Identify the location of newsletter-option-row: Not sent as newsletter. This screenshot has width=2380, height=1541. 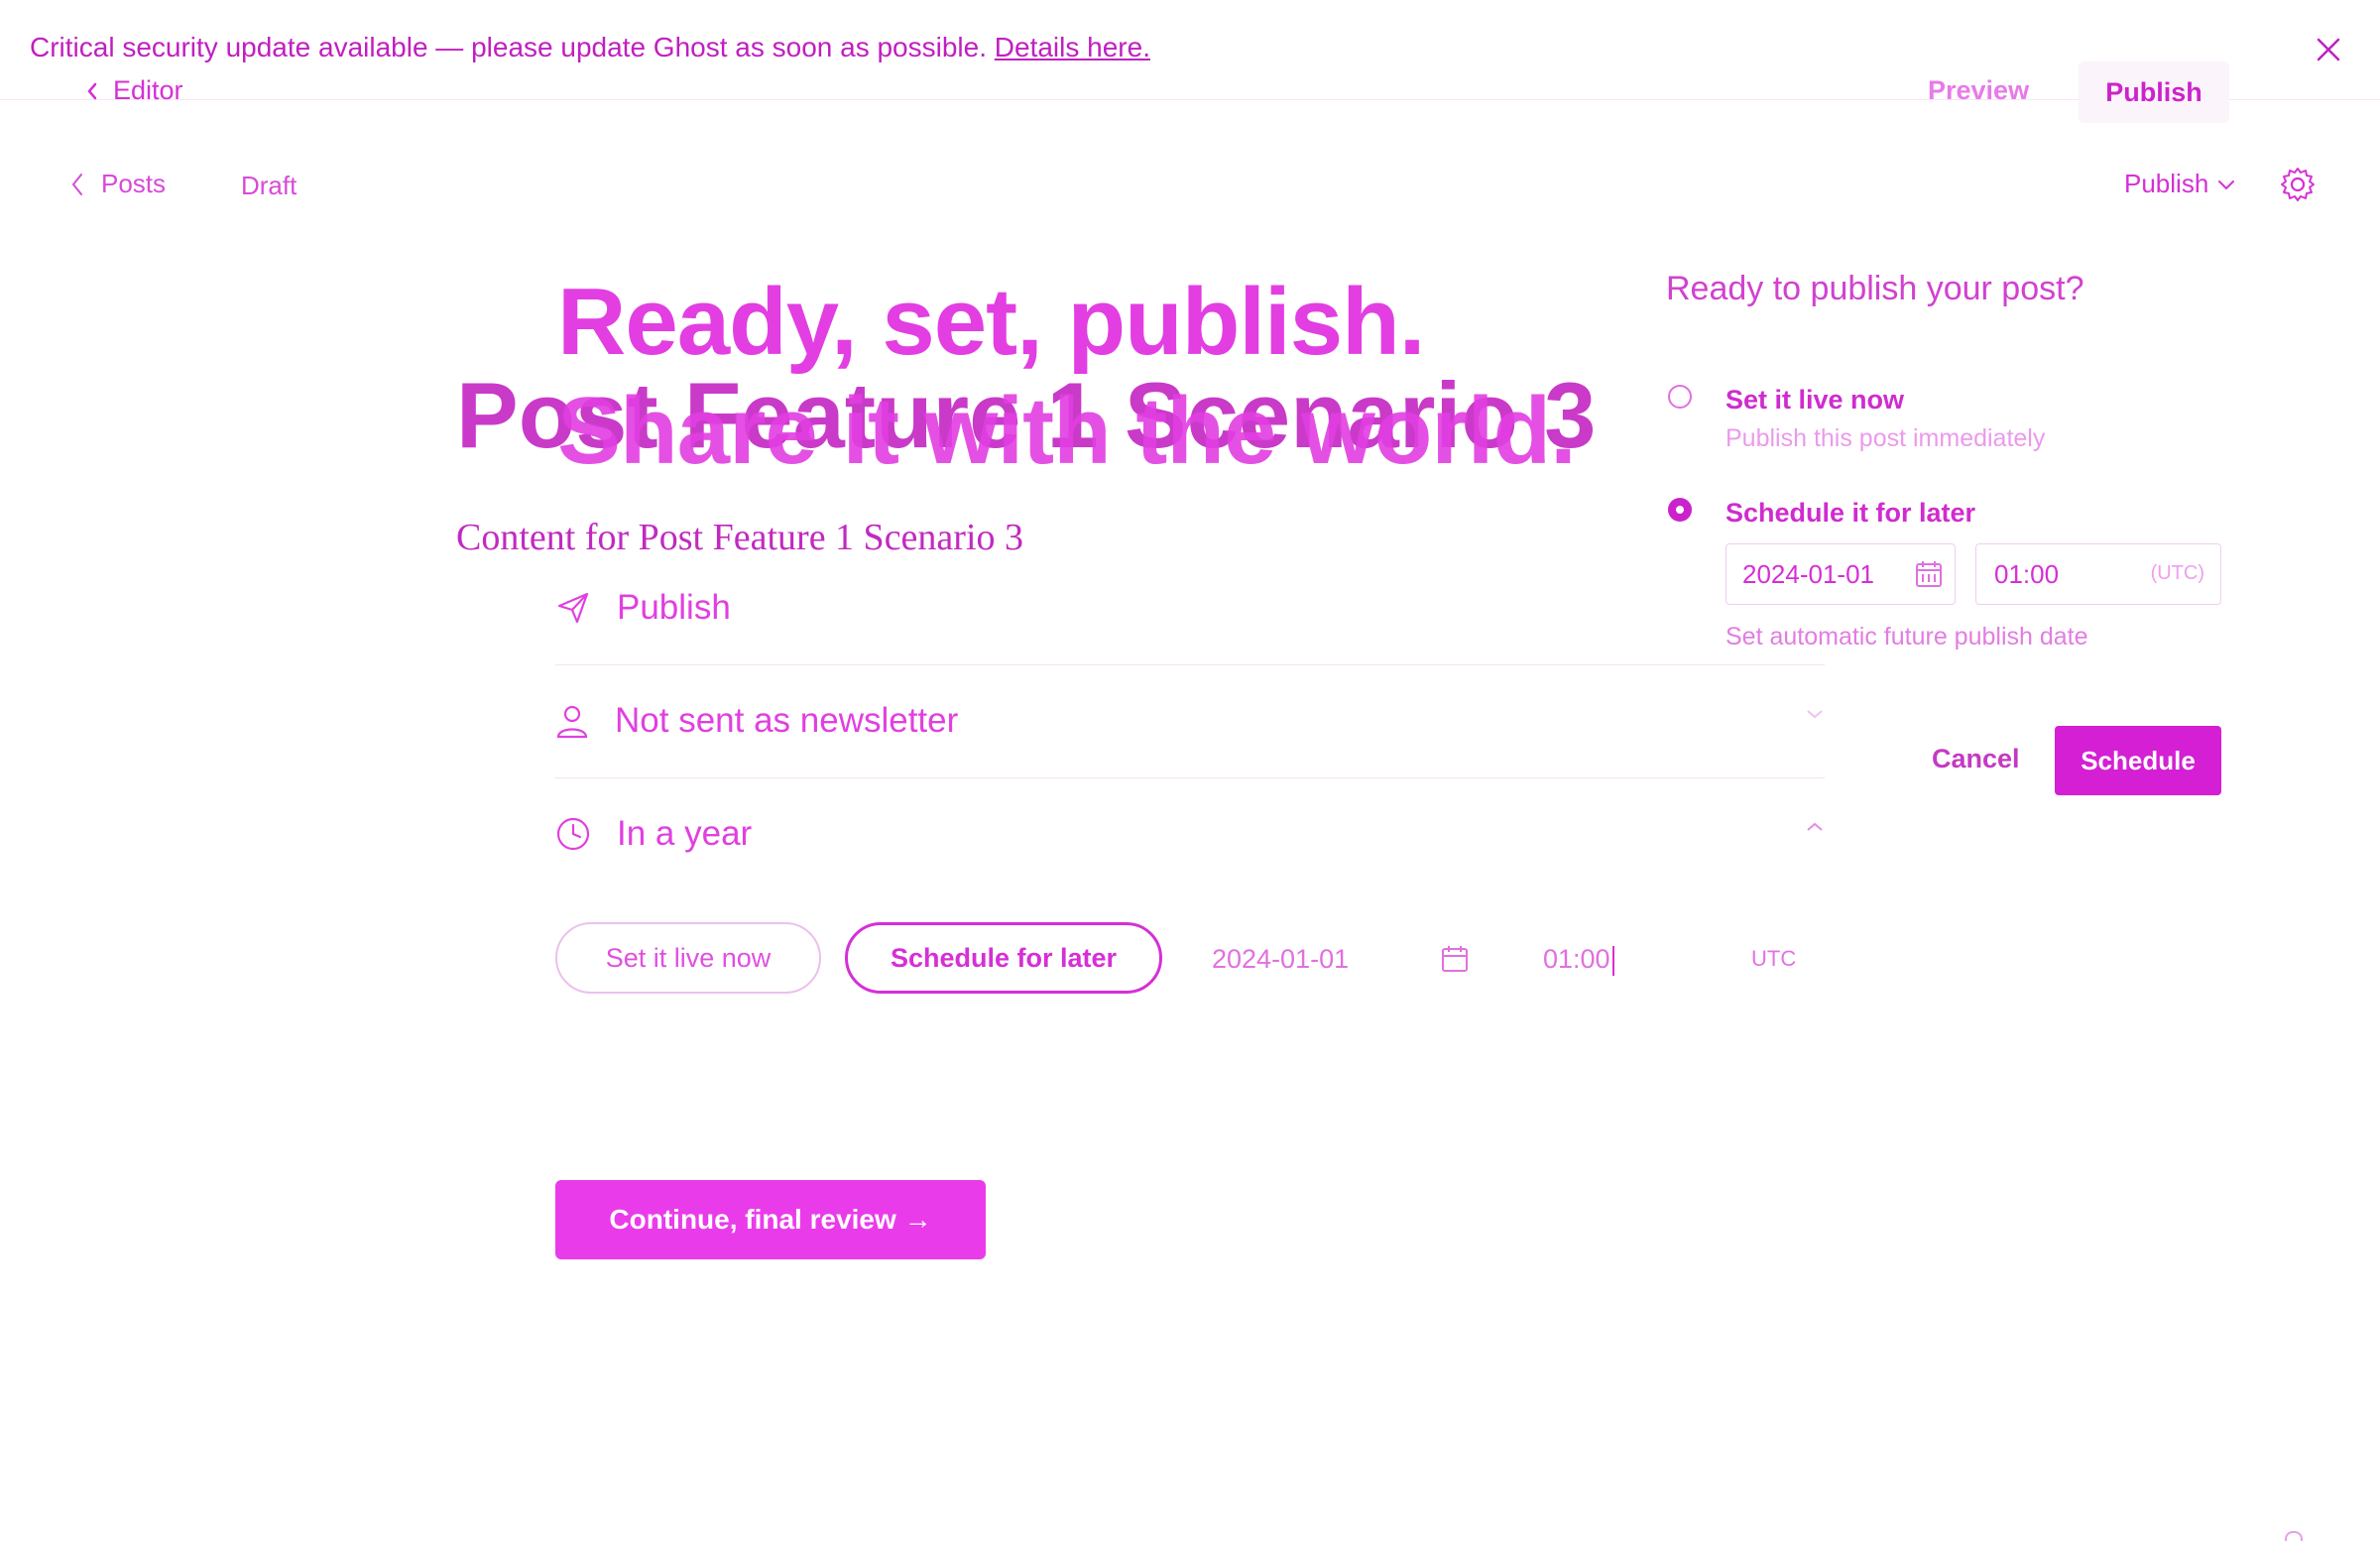
(1190, 721).